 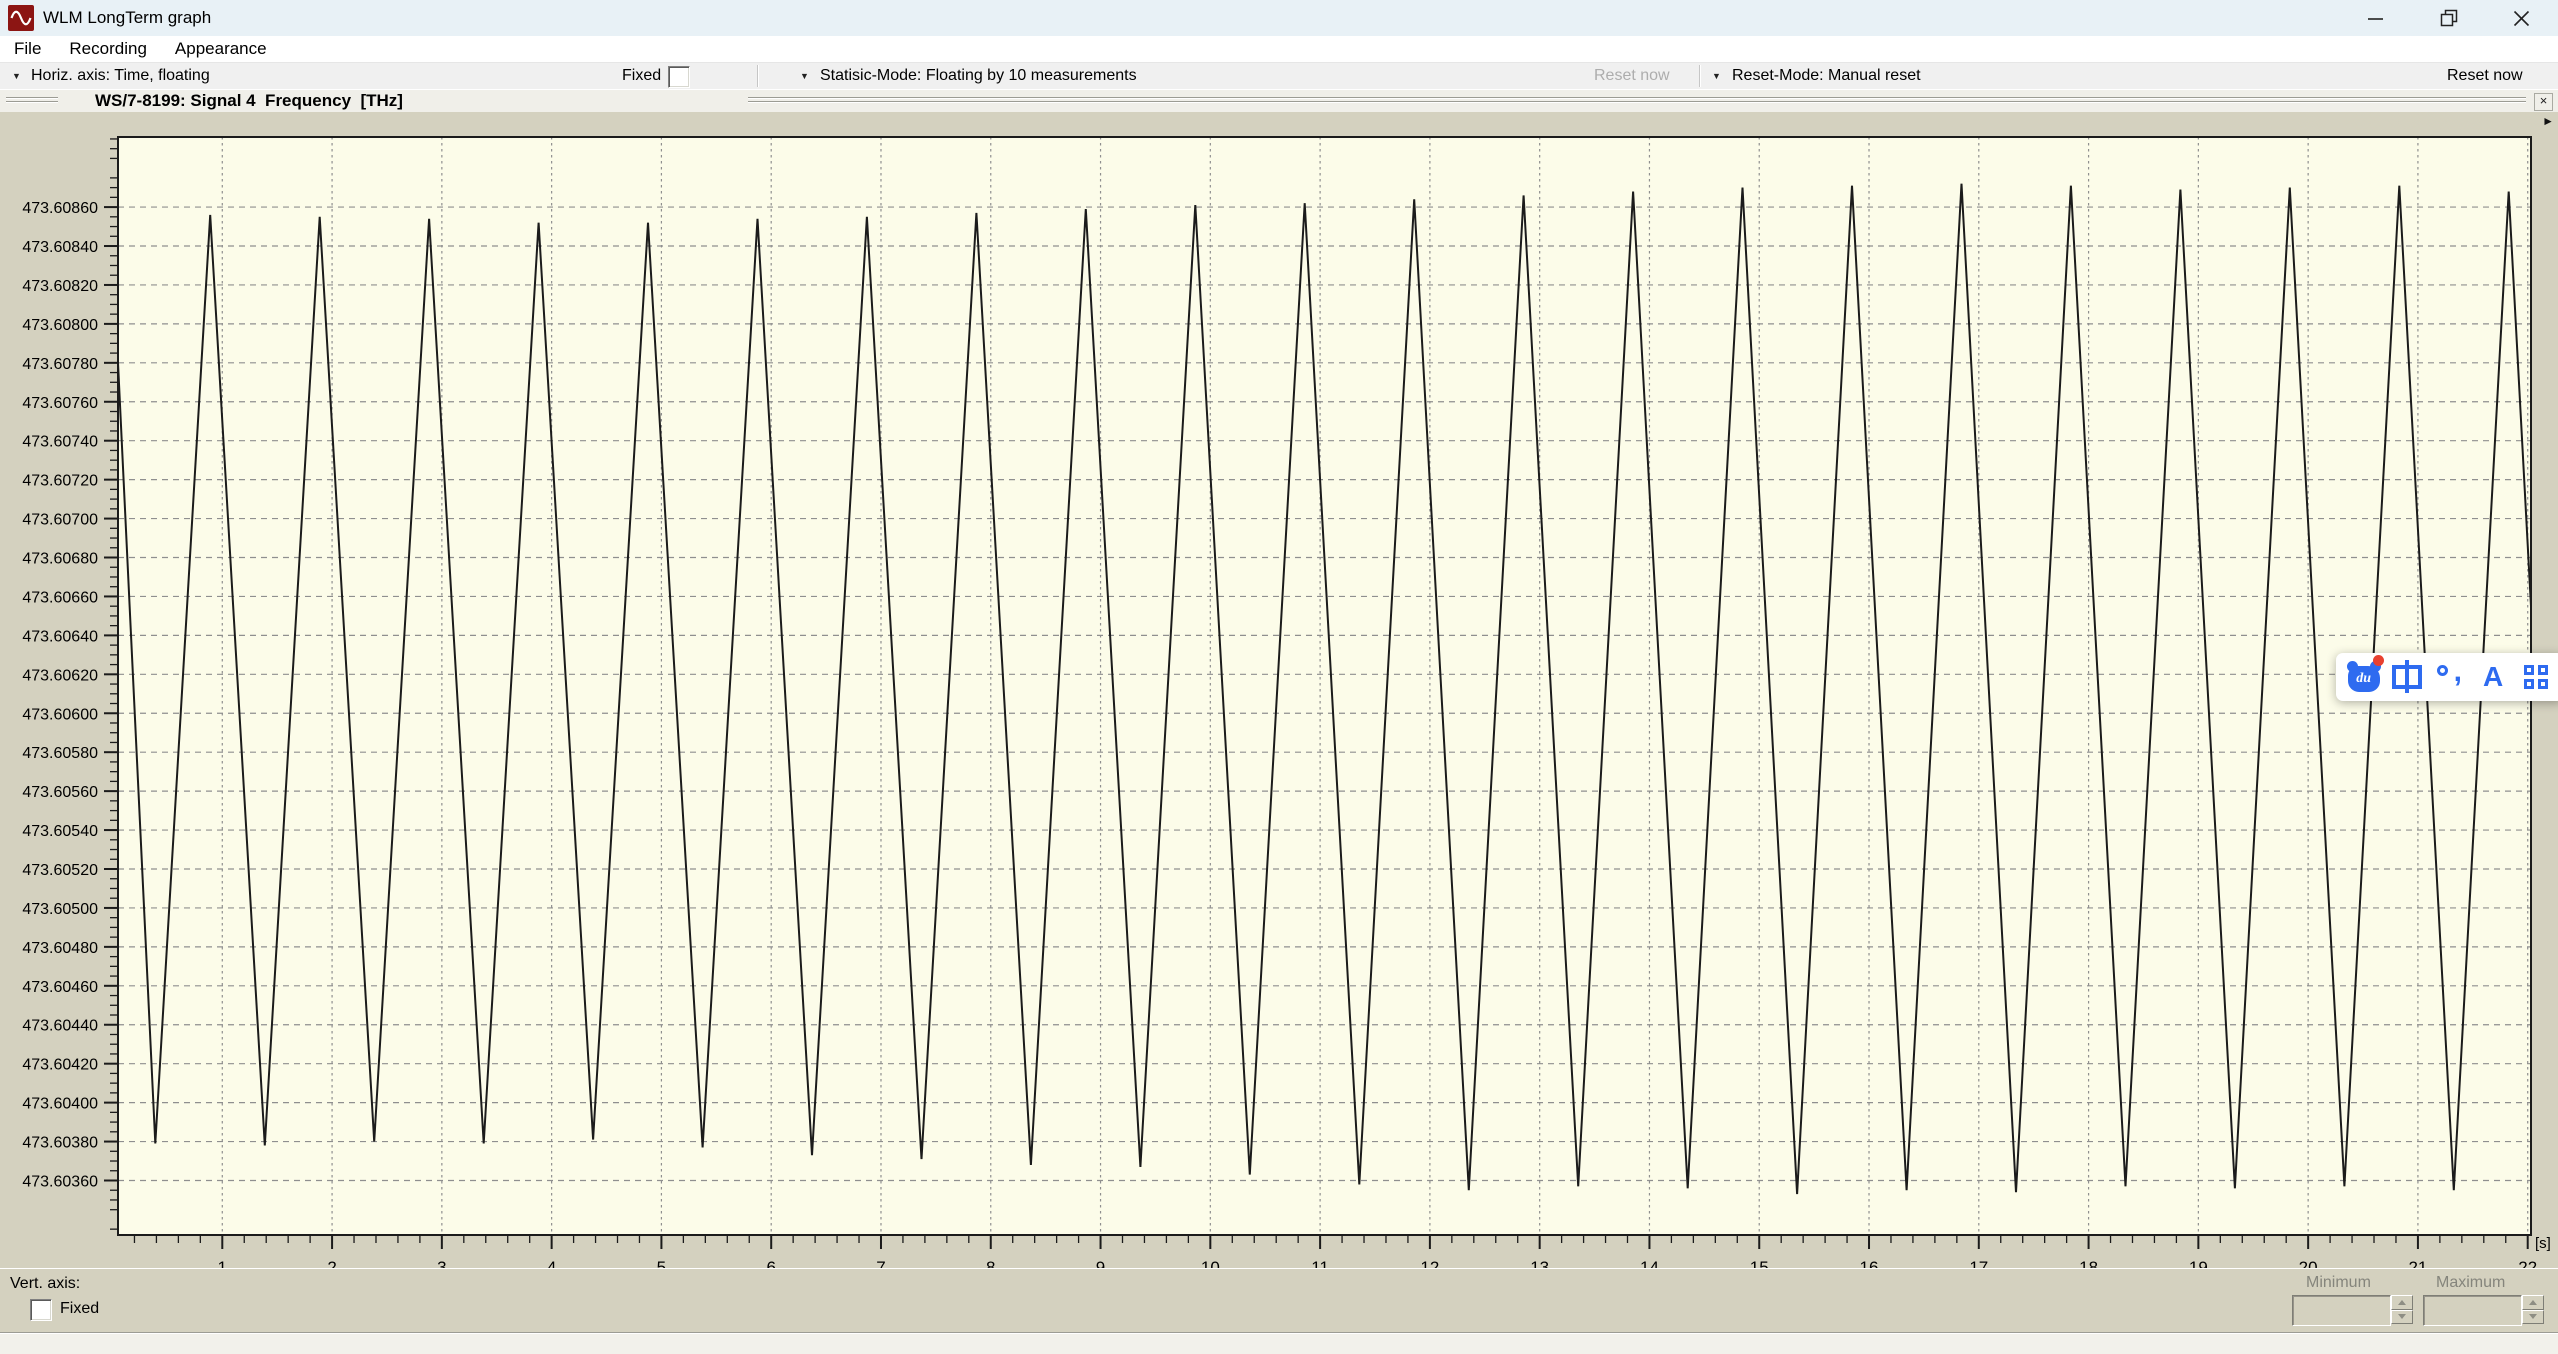 I want to click on svg-text: 473.60440, so click(x=60, y=1026).